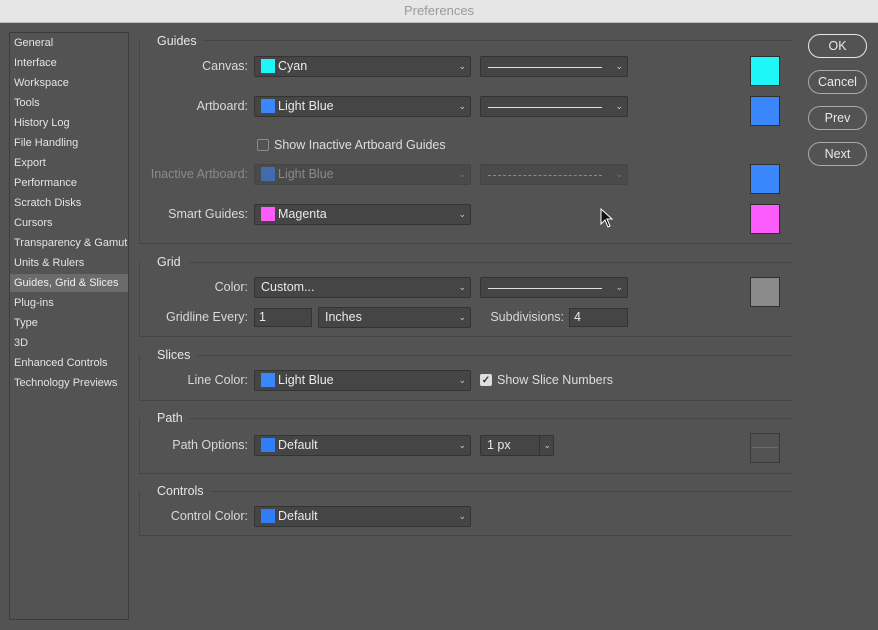 This screenshot has height=630, width=878. I want to click on smart-guides-color-value: Magenta, so click(302, 214).